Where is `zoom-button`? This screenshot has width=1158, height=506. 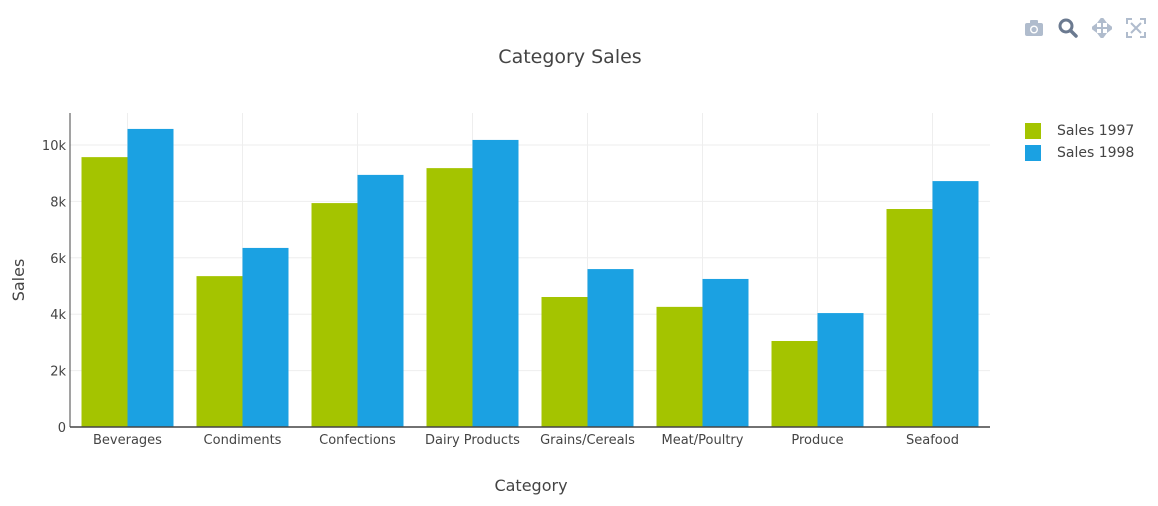 zoom-button is located at coordinates (1068, 28).